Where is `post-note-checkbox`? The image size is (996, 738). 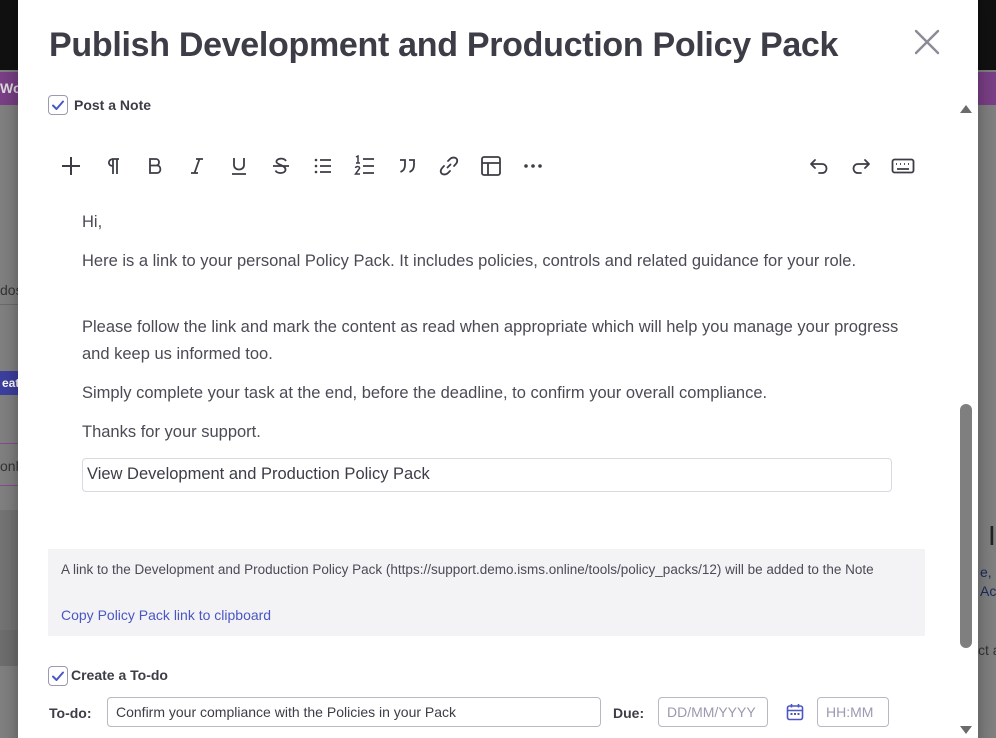
post-note-checkbox is located at coordinates (58, 105).